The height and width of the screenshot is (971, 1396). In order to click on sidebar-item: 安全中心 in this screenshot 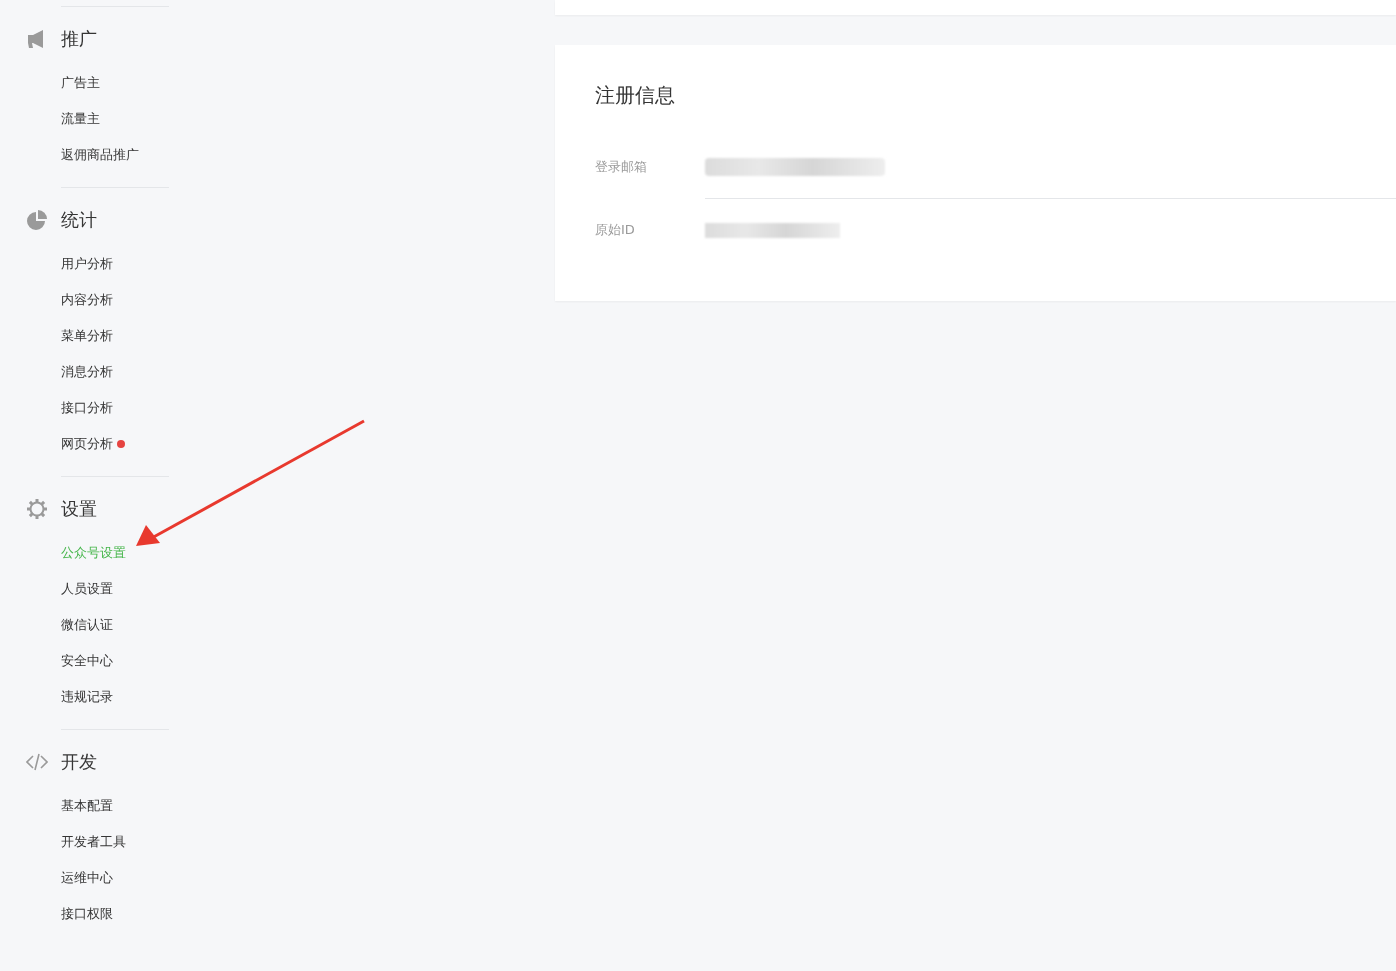, I will do `click(87, 661)`.